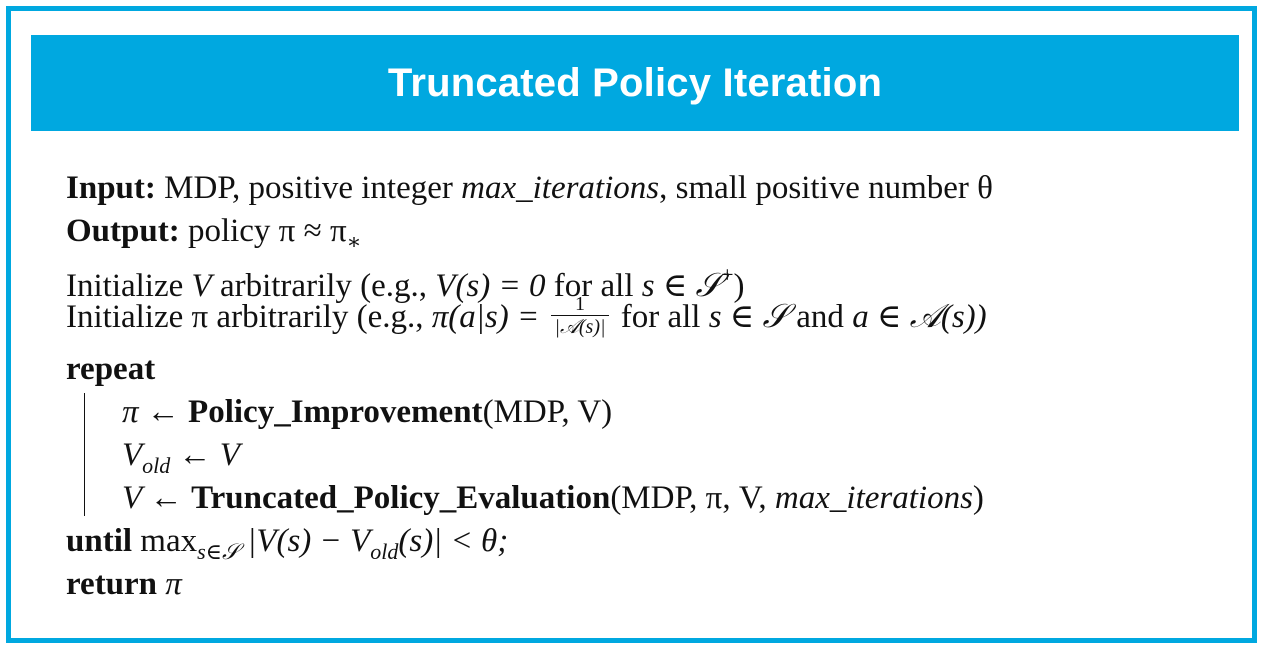  Describe the element at coordinates (401, 498) in the screenshot. I see `step3-function: Truncated_Policy_Evaluation` at that location.